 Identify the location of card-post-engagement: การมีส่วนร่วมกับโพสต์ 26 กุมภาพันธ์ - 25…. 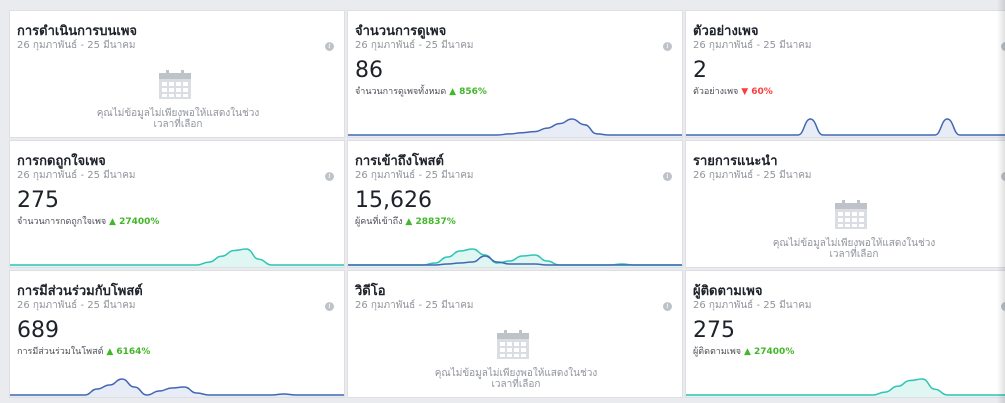
(177, 334).